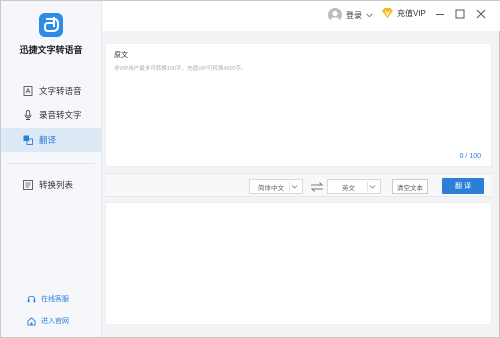 The width and height of the screenshot is (500, 338). What do you see at coordinates (28, 140) in the screenshot?
I see `translate-icon` at bounding box center [28, 140].